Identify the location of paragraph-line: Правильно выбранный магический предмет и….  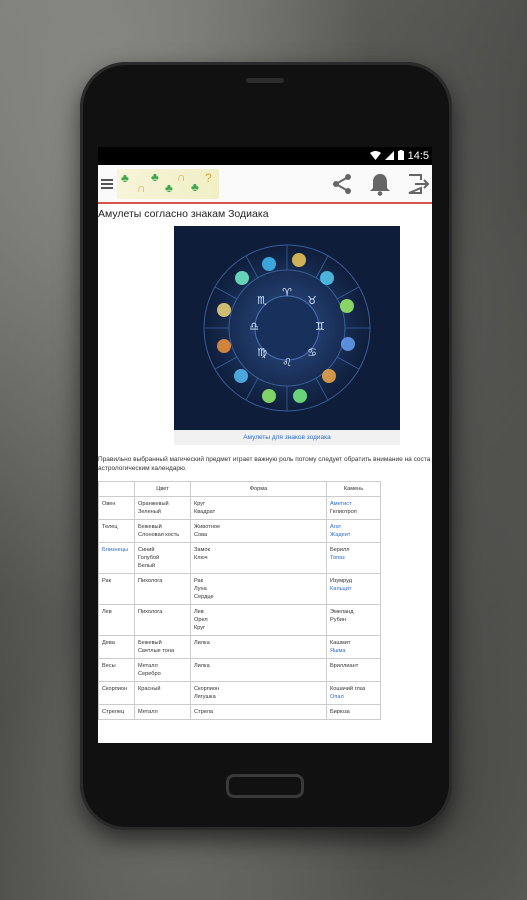
(264, 459).